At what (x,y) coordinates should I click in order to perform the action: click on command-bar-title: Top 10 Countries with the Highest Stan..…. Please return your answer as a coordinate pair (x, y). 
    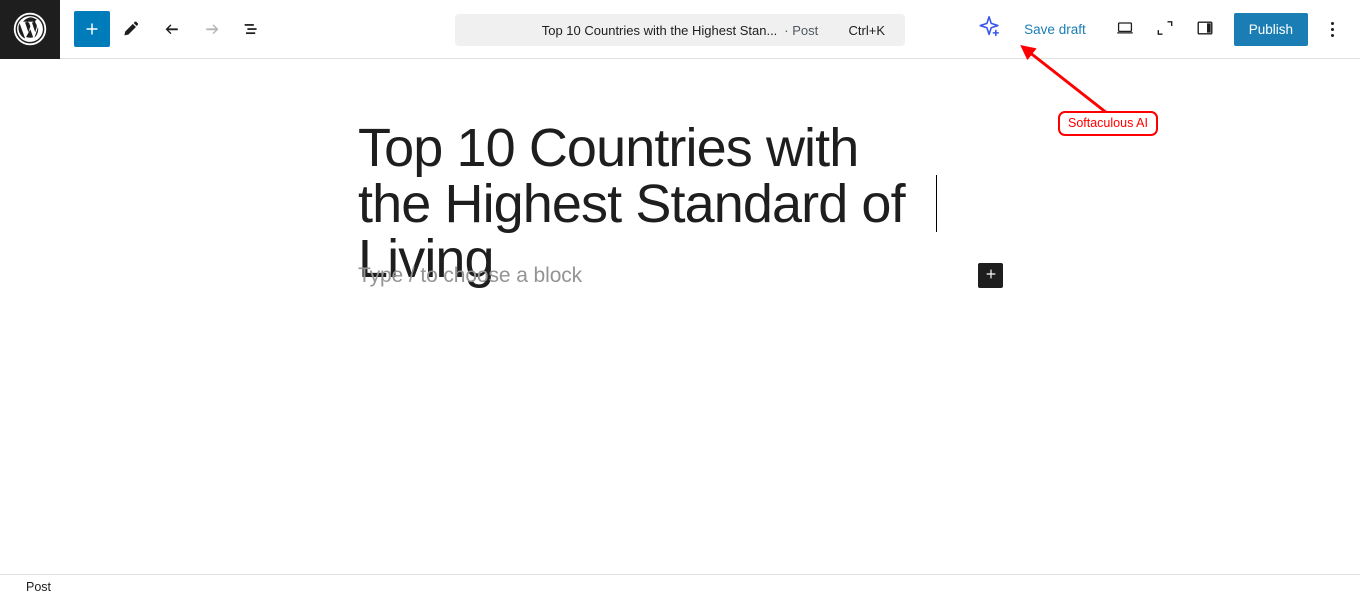
    Looking at the image, I should click on (659, 30).